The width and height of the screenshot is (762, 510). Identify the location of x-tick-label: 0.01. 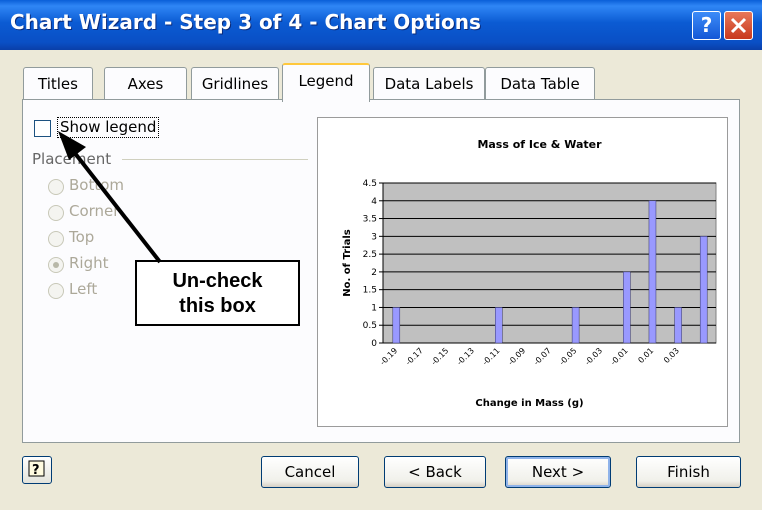
(645, 355).